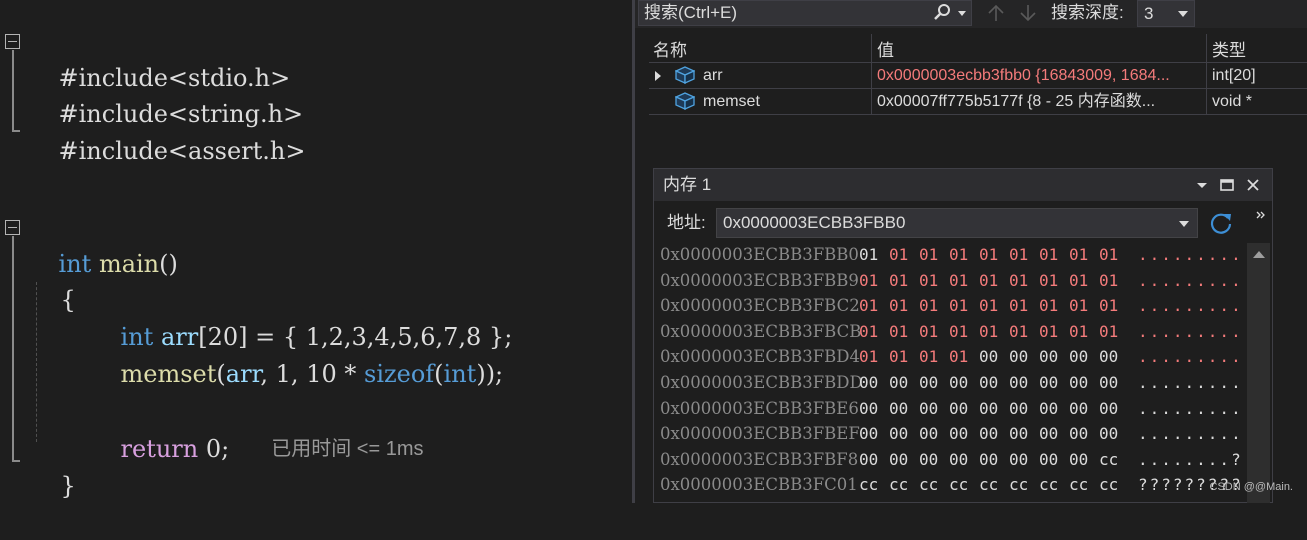 This screenshot has height=540, width=1307. What do you see at coordinates (1028, 13) in the screenshot?
I see `arrow-down-icon` at bounding box center [1028, 13].